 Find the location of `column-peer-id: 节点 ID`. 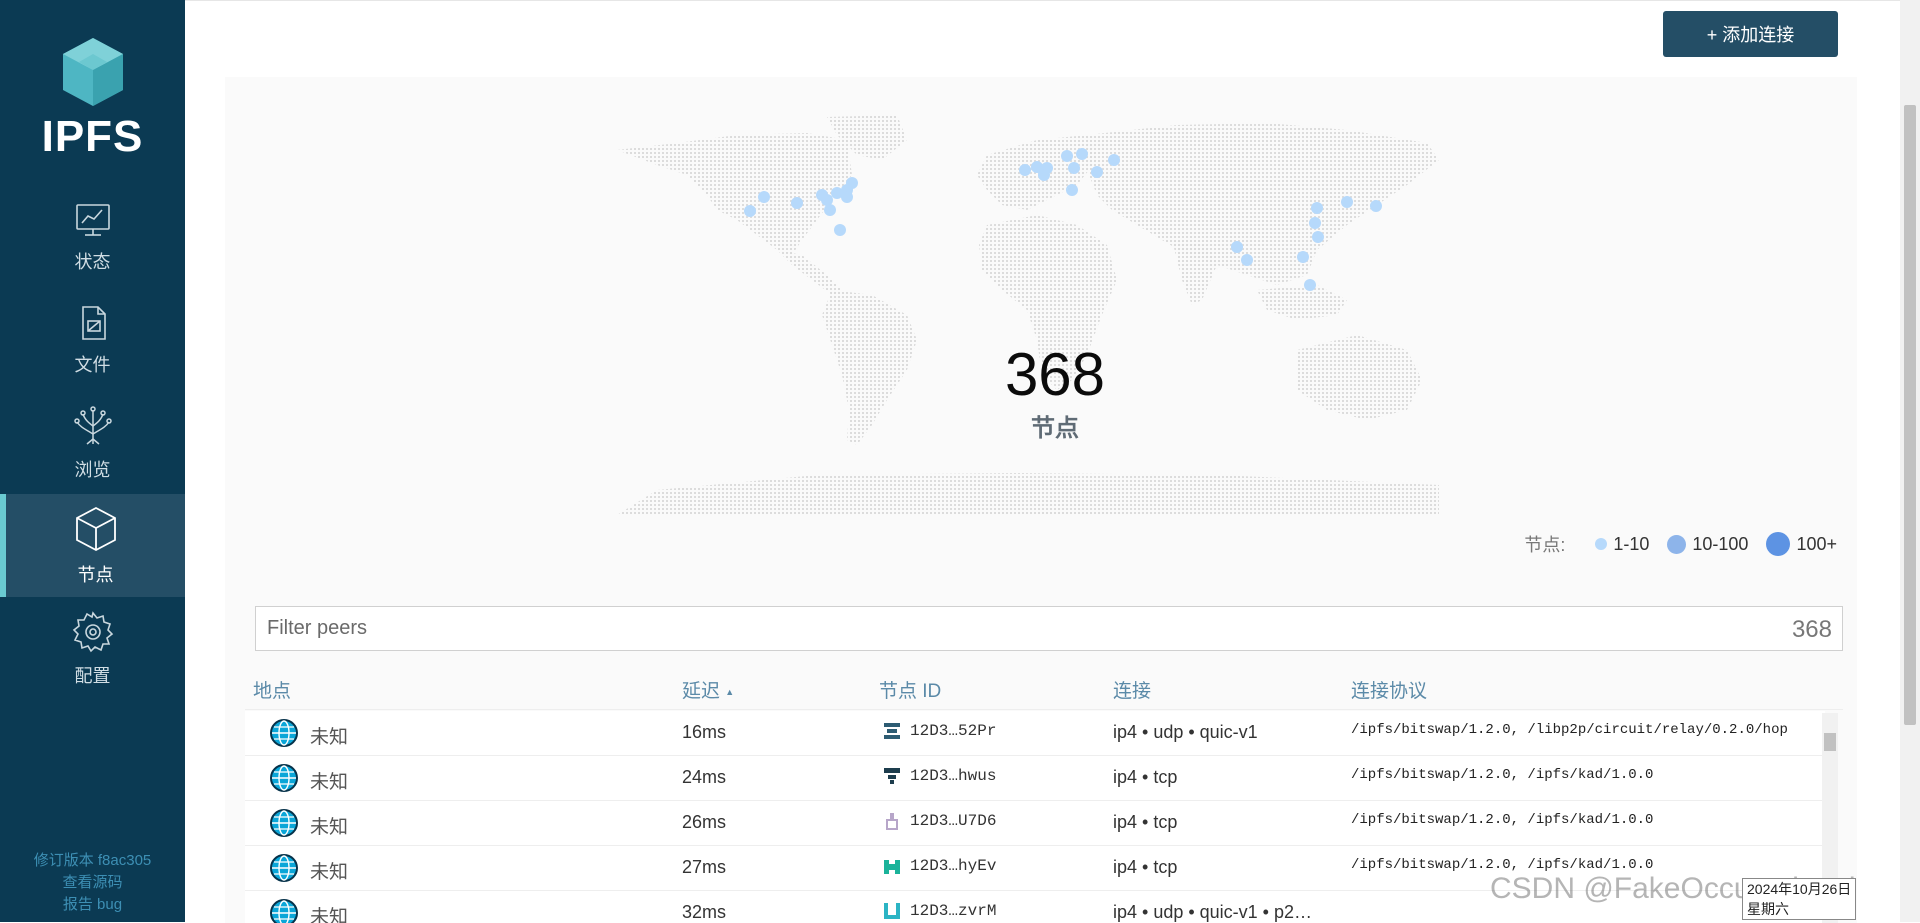

column-peer-id: 节点 ID is located at coordinates (910, 689).